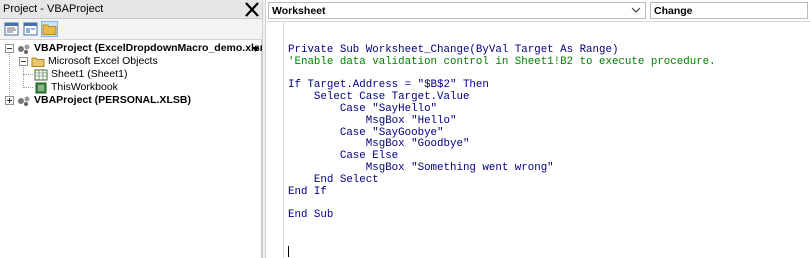 The width and height of the screenshot is (810, 258). I want to click on tree-item-vbaproject-personal: VBAProject (PERSONAL.XLSB), so click(104, 100).